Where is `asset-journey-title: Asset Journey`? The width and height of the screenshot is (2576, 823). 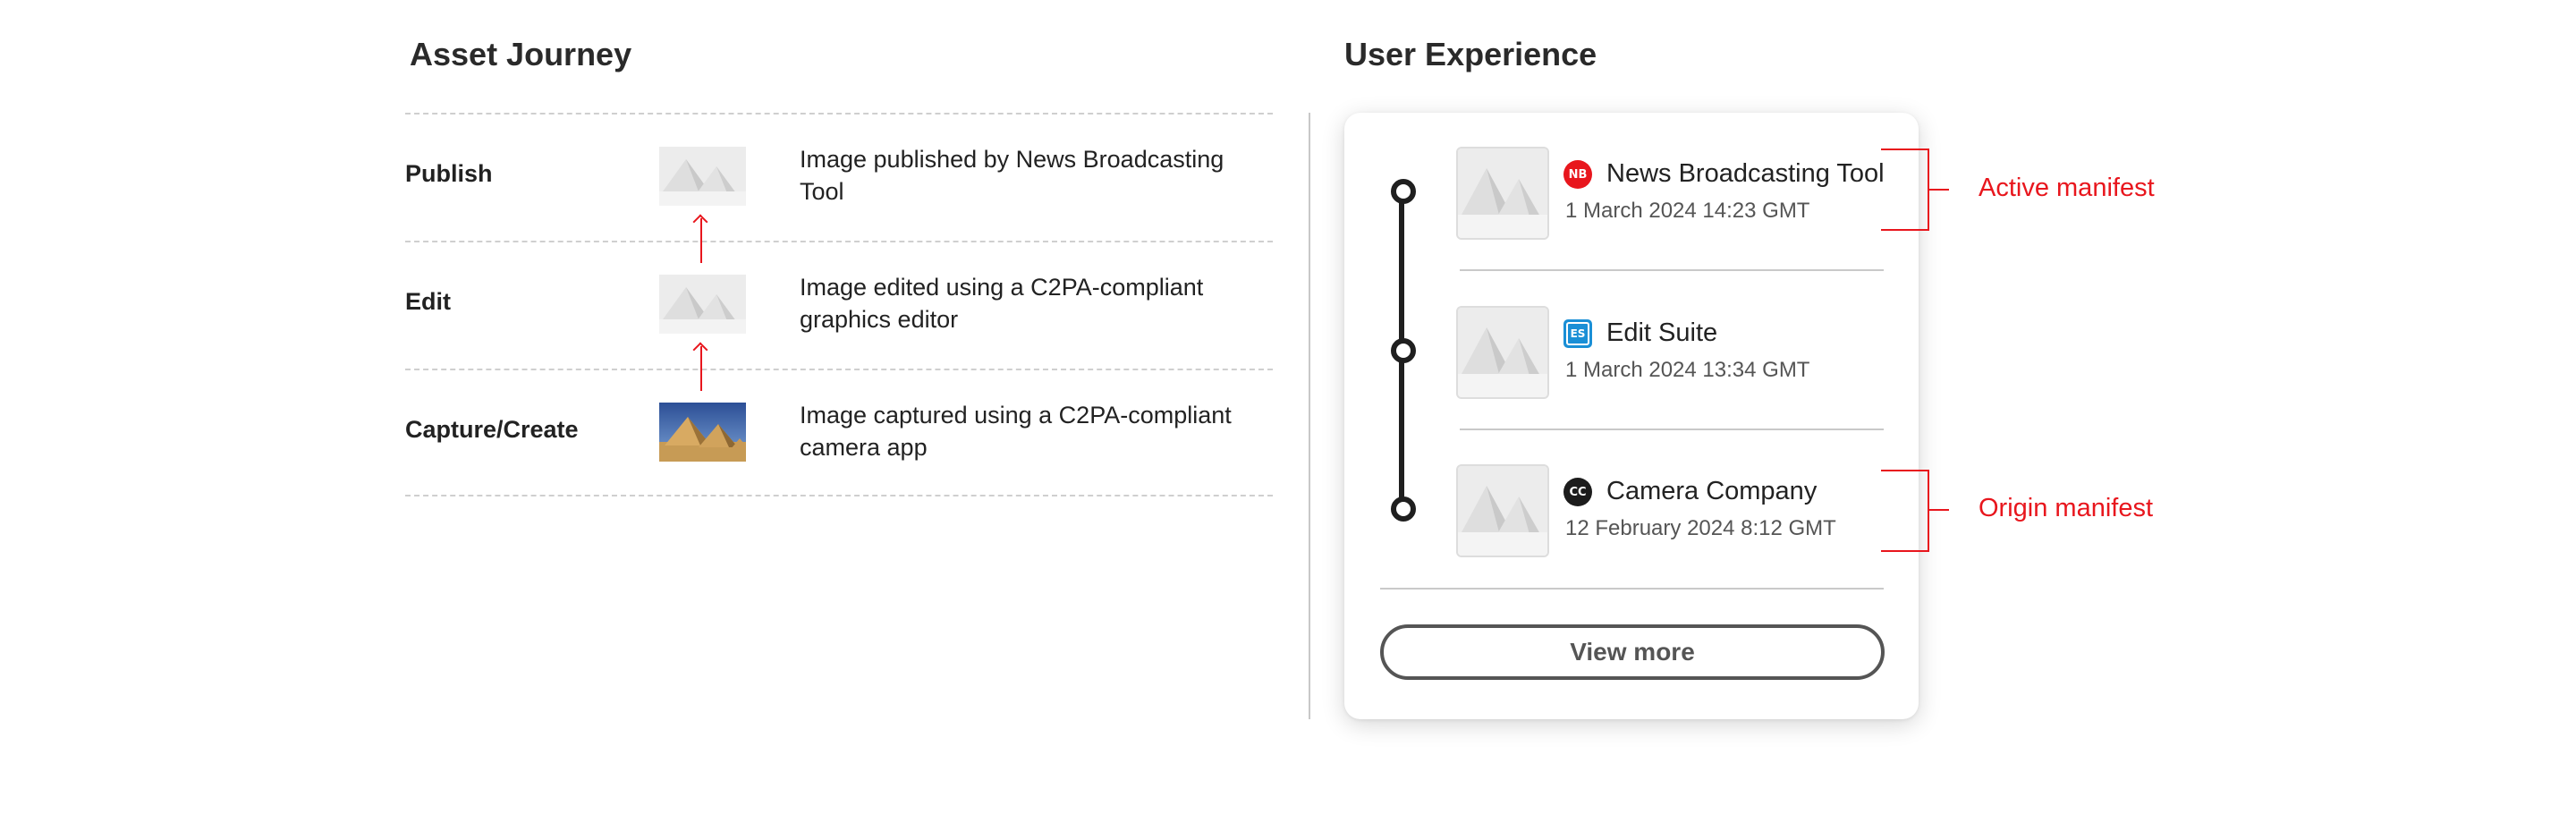 asset-journey-title: Asset Journey is located at coordinates (521, 54).